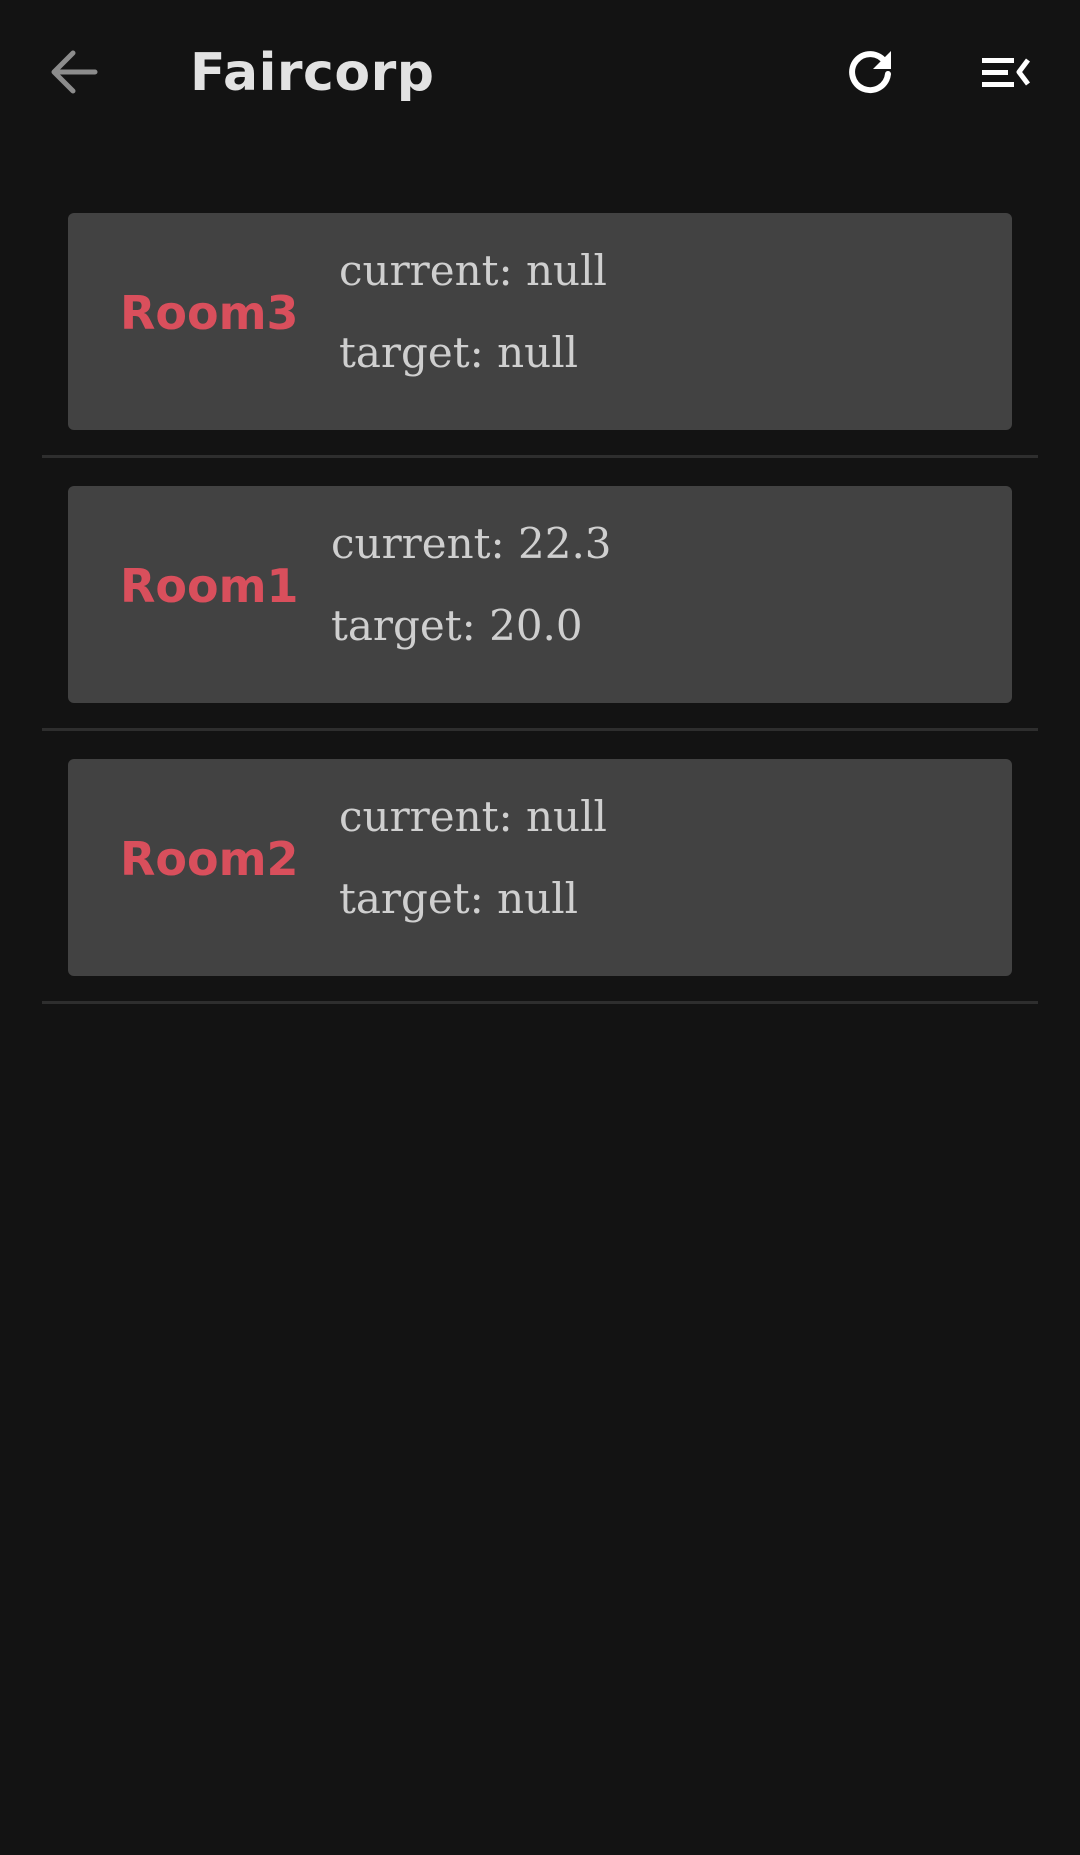 Image resolution: width=1080 pixels, height=1855 pixels. What do you see at coordinates (209, 586) in the screenshot?
I see `room-name: Room1` at bounding box center [209, 586].